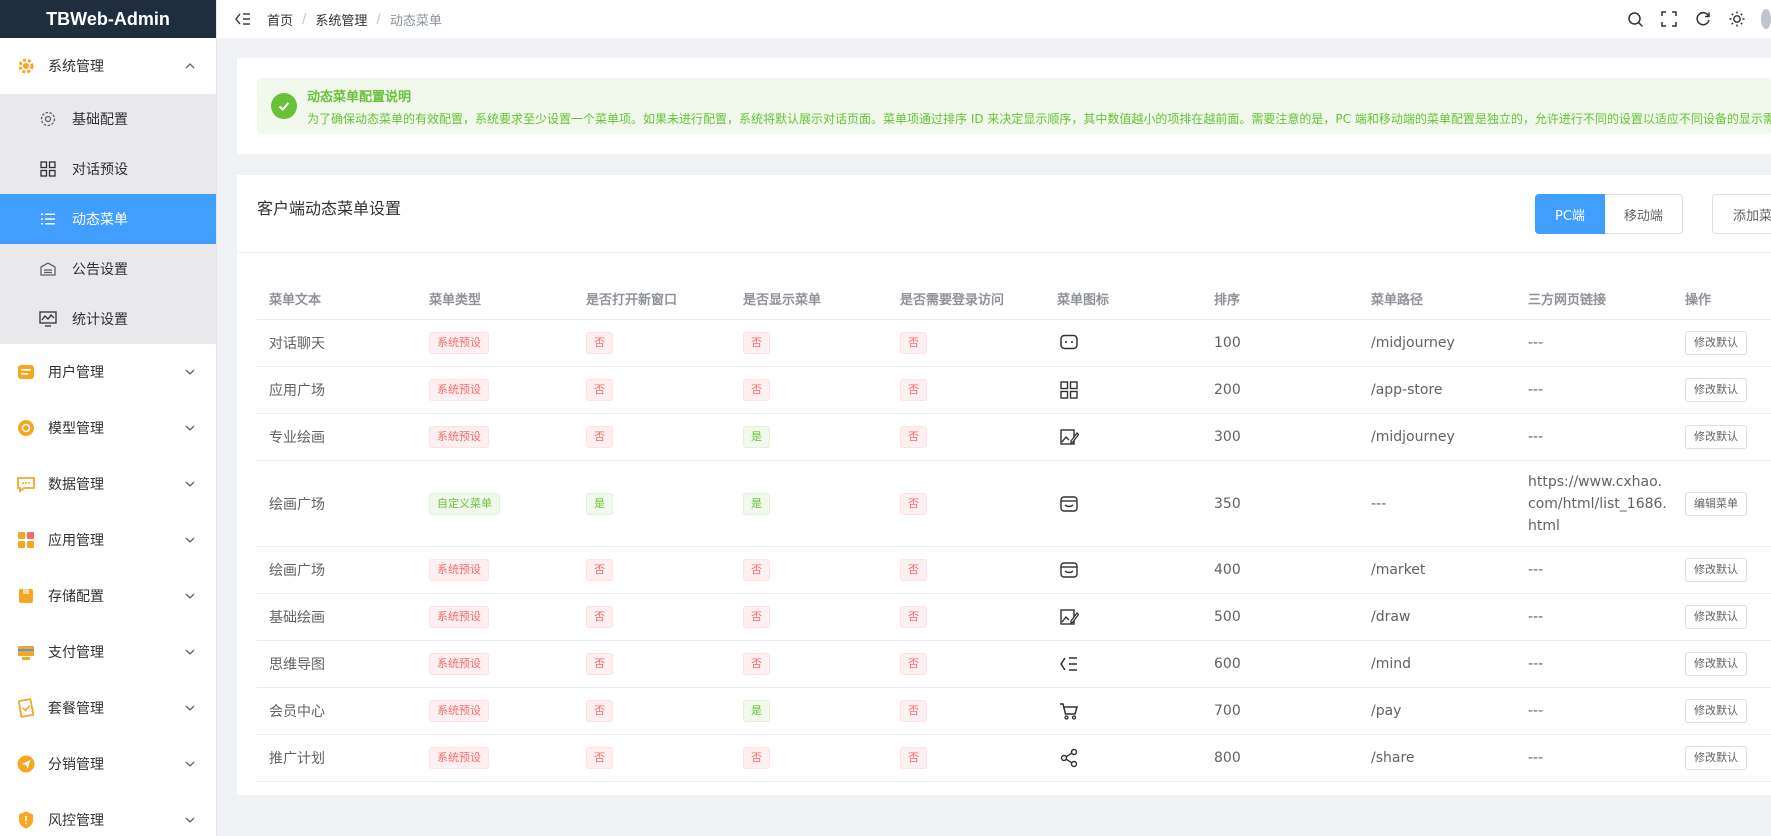  What do you see at coordinates (1635, 19) in the screenshot?
I see `search-icon` at bounding box center [1635, 19].